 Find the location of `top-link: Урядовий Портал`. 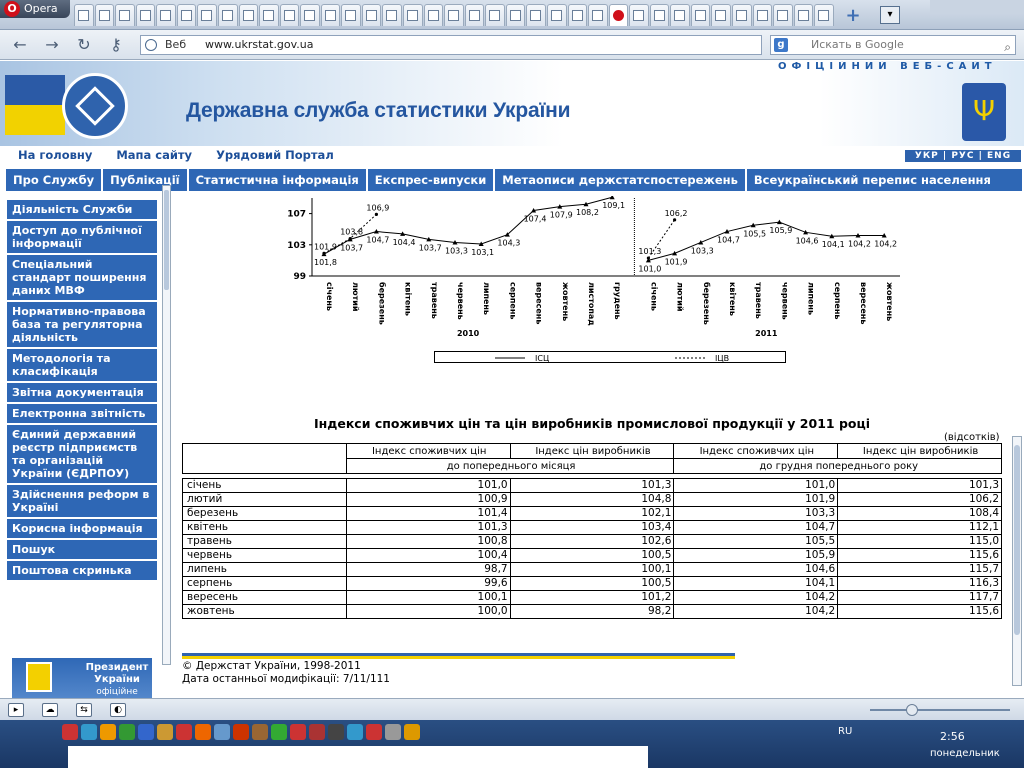

top-link: Урядовий Портал is located at coordinates (275, 155).